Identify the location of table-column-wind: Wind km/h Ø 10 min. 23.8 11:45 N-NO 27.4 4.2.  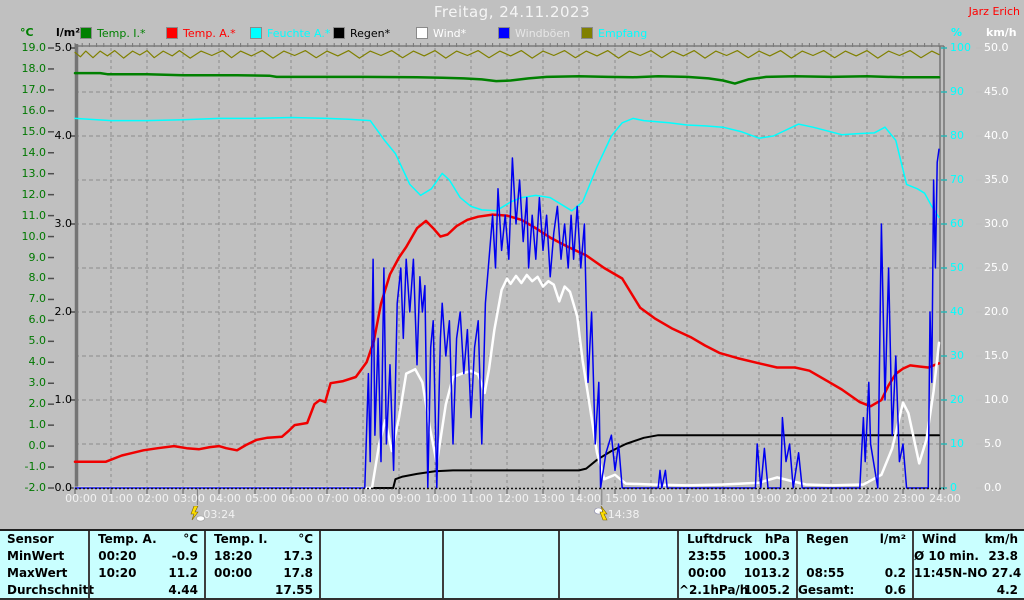
(968, 564).